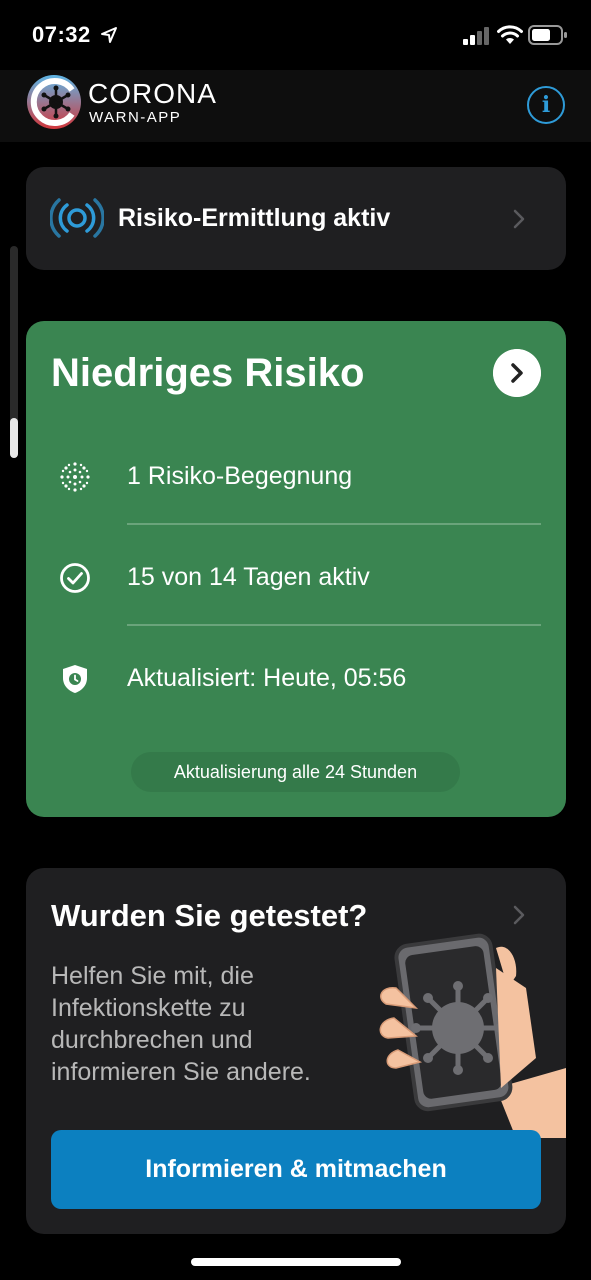  What do you see at coordinates (295, 106) in the screenshot?
I see `app-header: CORONA WARN-APP i` at bounding box center [295, 106].